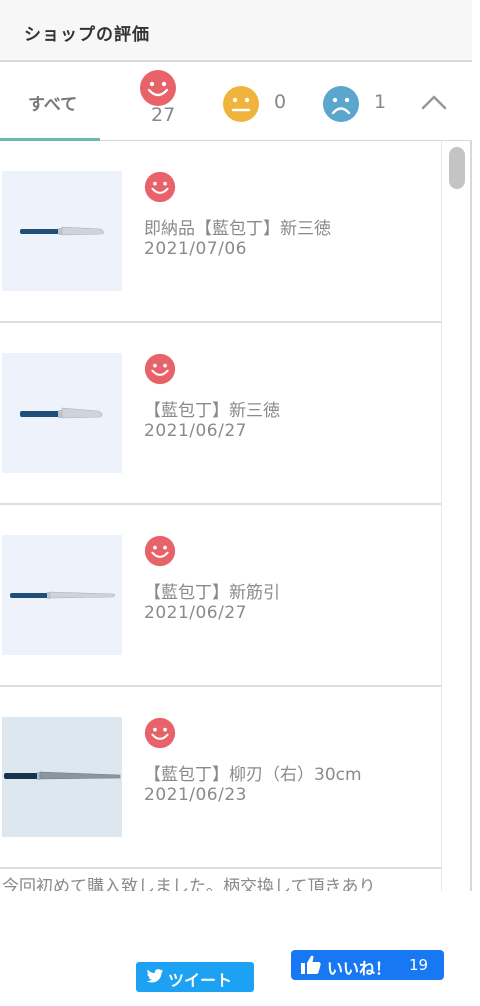 The width and height of the screenshot is (480, 1006). What do you see at coordinates (341, 106) in the screenshot?
I see `sad-face-icon` at bounding box center [341, 106].